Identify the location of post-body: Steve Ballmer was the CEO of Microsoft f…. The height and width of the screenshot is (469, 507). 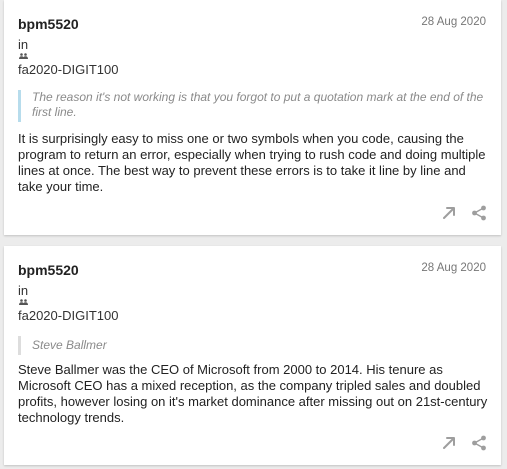
(253, 393).